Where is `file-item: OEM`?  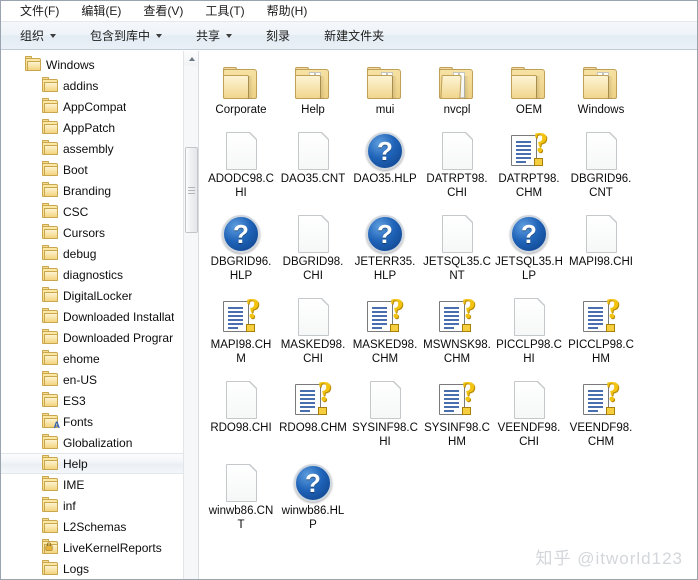
file-item: OEM is located at coordinates (529, 87).